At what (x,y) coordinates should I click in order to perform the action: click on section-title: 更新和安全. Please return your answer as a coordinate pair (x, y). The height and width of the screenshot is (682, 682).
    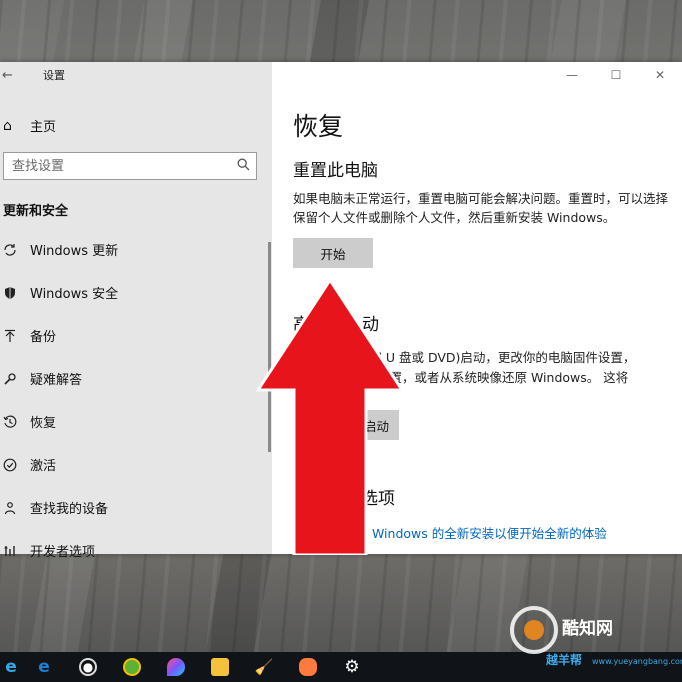
    Looking at the image, I should click on (36, 211).